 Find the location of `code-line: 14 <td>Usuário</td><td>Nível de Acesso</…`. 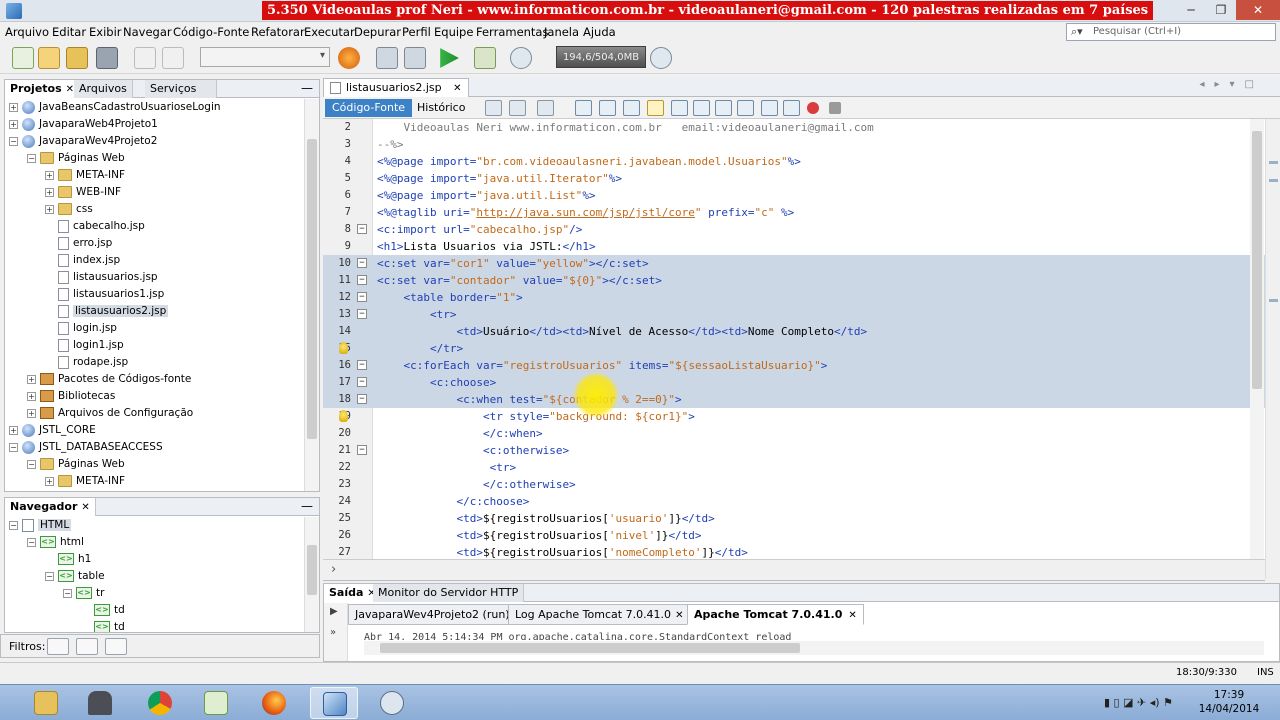

code-line: 14 <td>Usuário</td><td>Nível de Acesso</… is located at coordinates (794, 331).